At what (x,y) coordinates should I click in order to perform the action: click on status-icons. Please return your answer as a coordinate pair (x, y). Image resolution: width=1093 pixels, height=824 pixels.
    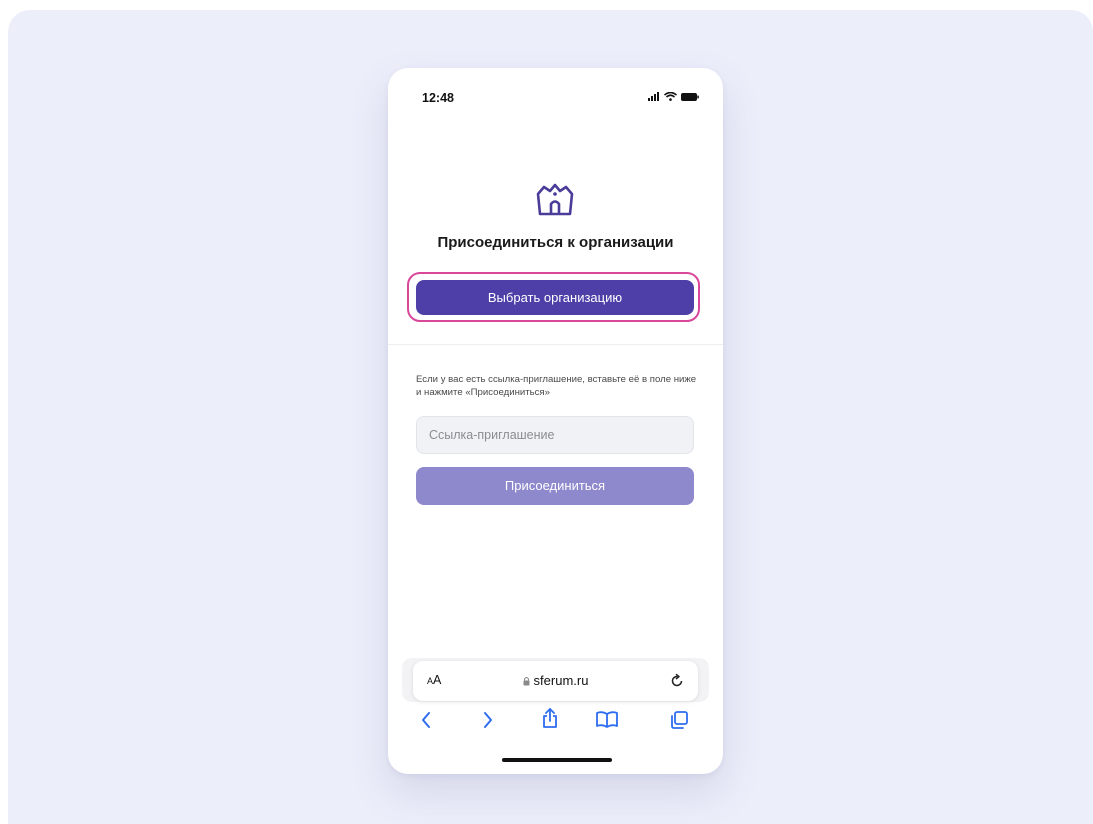
    Looking at the image, I should click on (673, 96).